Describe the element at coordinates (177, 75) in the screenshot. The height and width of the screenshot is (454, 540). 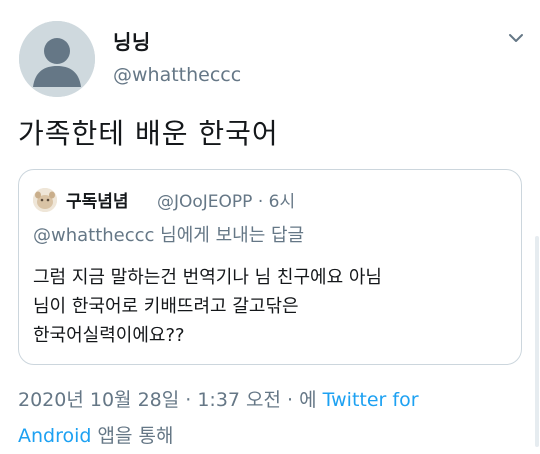
I see `user-handle: @whattheccc` at that location.